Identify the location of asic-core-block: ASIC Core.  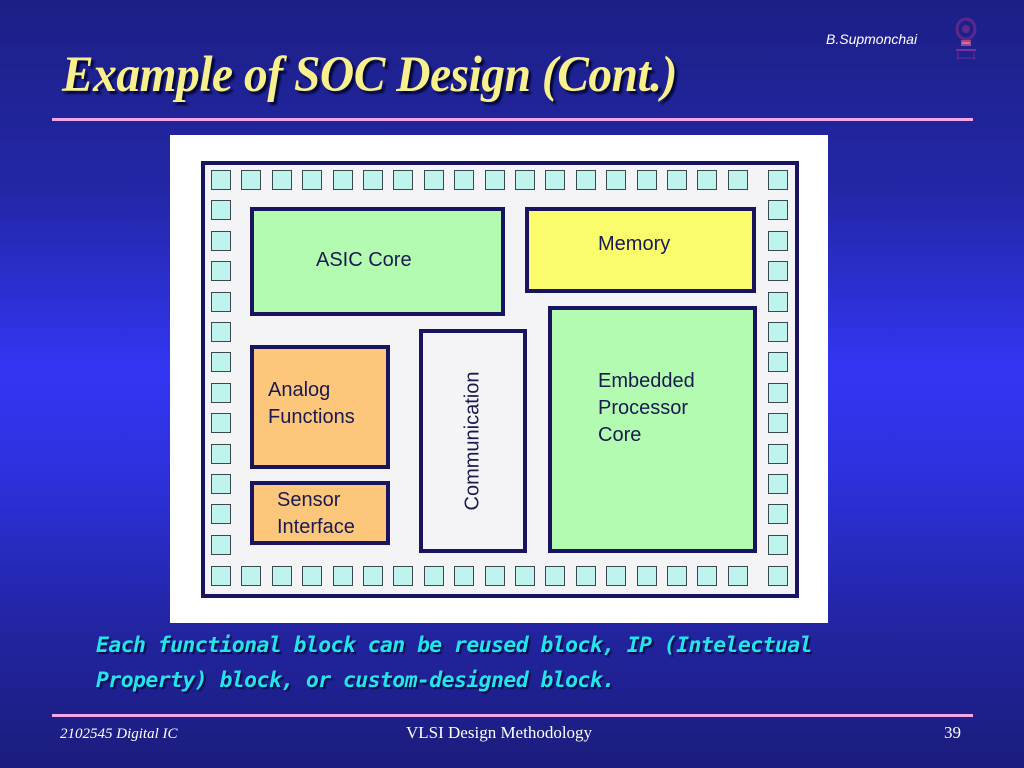
(377, 261).